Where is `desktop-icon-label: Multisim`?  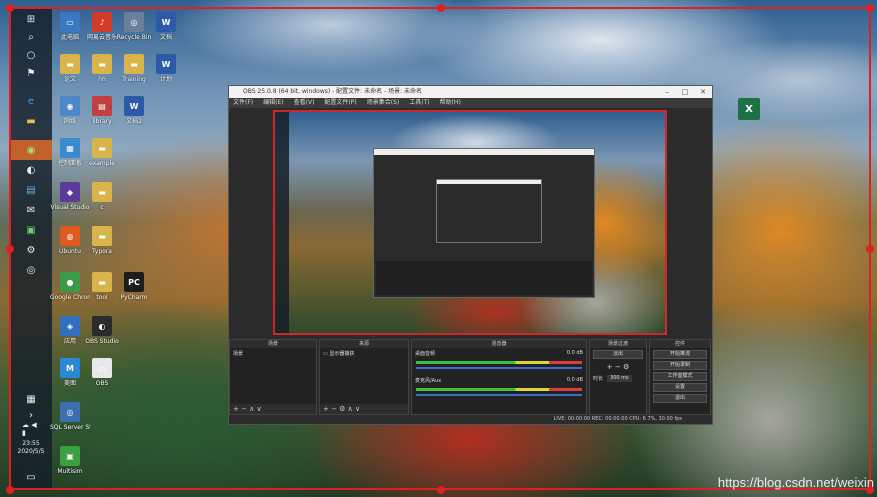
desktop-icon-label: Multisim is located at coordinates (70, 471).